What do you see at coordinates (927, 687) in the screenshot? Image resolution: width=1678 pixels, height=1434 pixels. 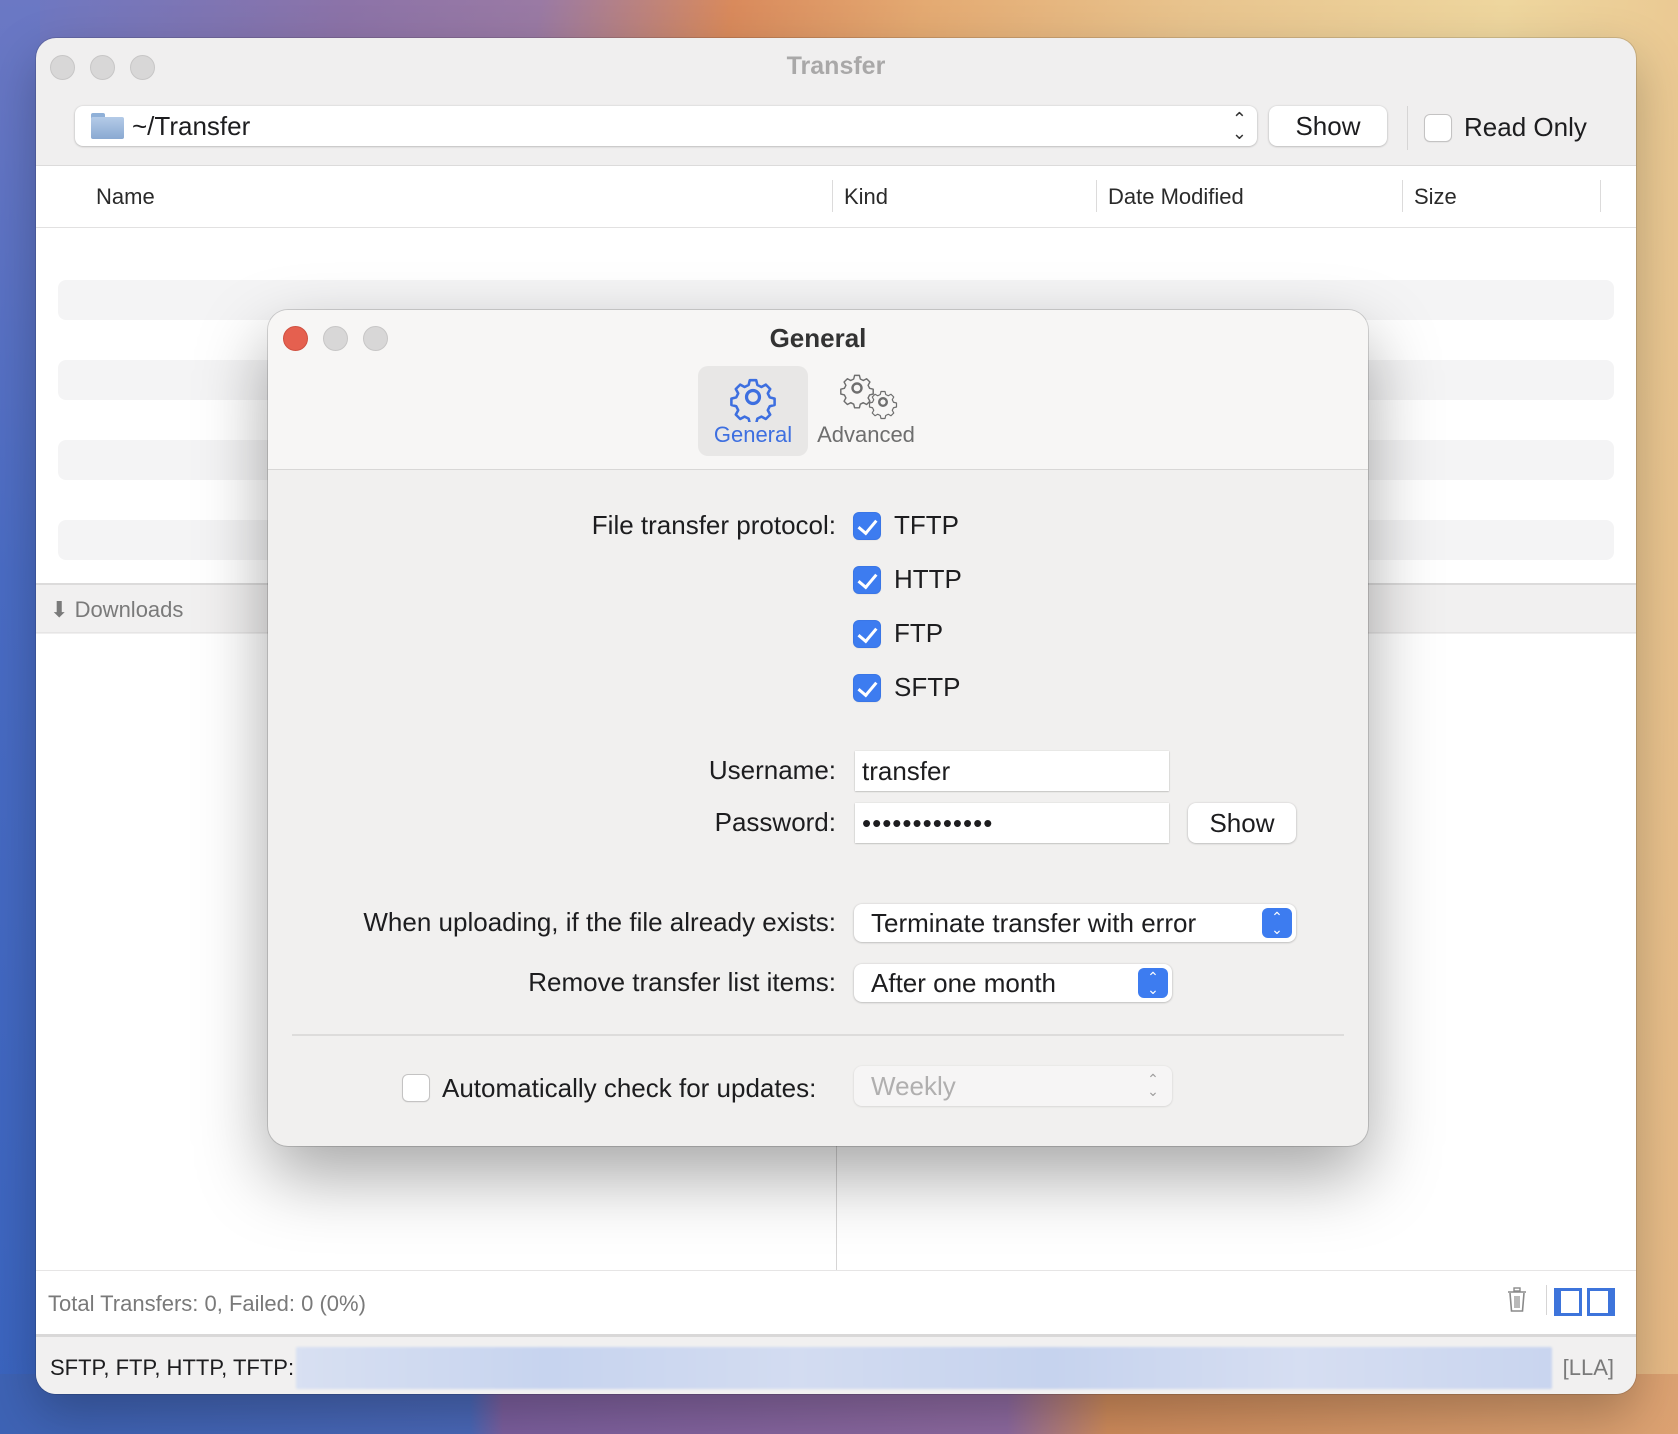 I see `sftp-label: SFTP` at bounding box center [927, 687].